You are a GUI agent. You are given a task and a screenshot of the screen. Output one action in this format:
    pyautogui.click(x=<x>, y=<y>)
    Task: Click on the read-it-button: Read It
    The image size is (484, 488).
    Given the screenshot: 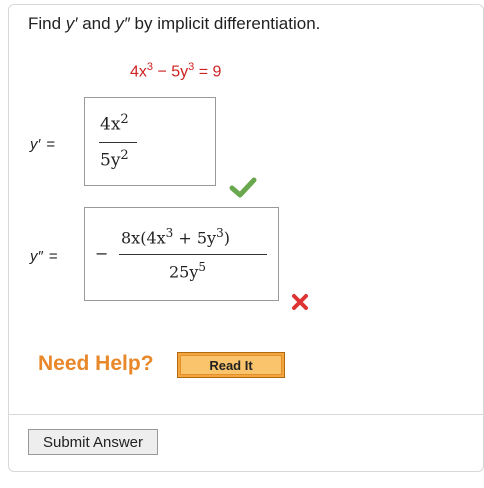 What is the action you would take?
    pyautogui.click(x=231, y=365)
    